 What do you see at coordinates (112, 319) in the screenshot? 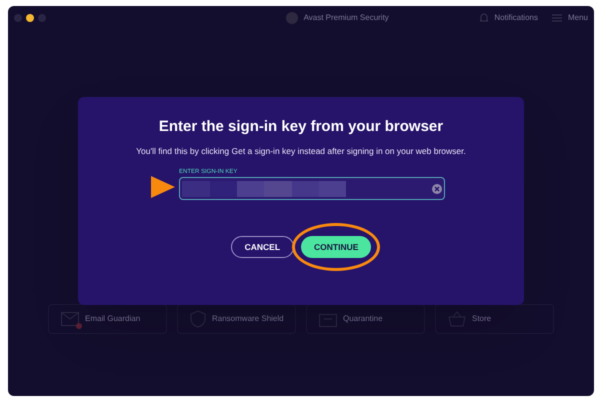
I see `tile-label: Email Guardian` at bounding box center [112, 319].